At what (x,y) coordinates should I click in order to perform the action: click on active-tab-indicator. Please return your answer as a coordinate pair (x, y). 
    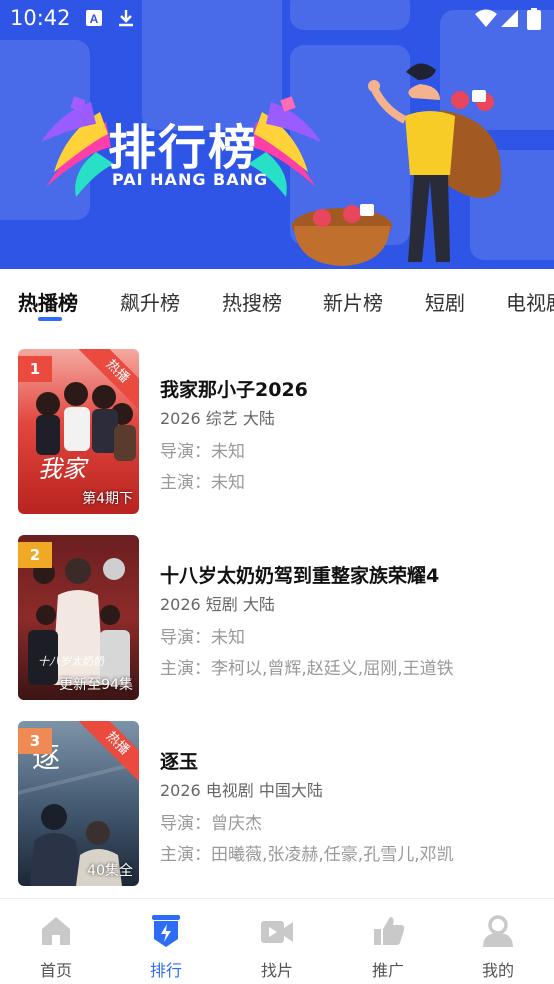
    Looking at the image, I should click on (50, 319).